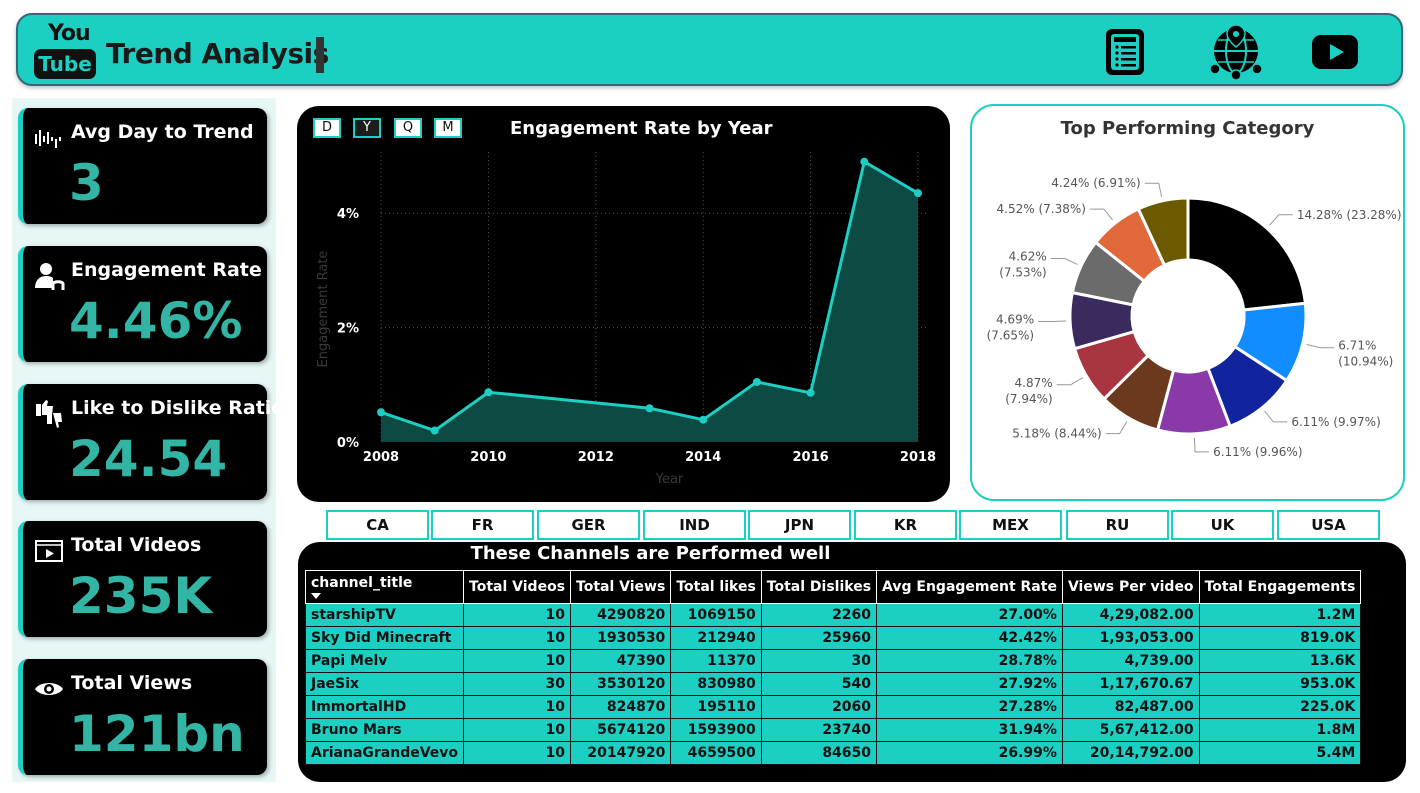 Image resolution: width=1420 pixels, height=793 pixels. What do you see at coordinates (716, 753) in the screenshot?
I see `table-cell: 4659500` at bounding box center [716, 753].